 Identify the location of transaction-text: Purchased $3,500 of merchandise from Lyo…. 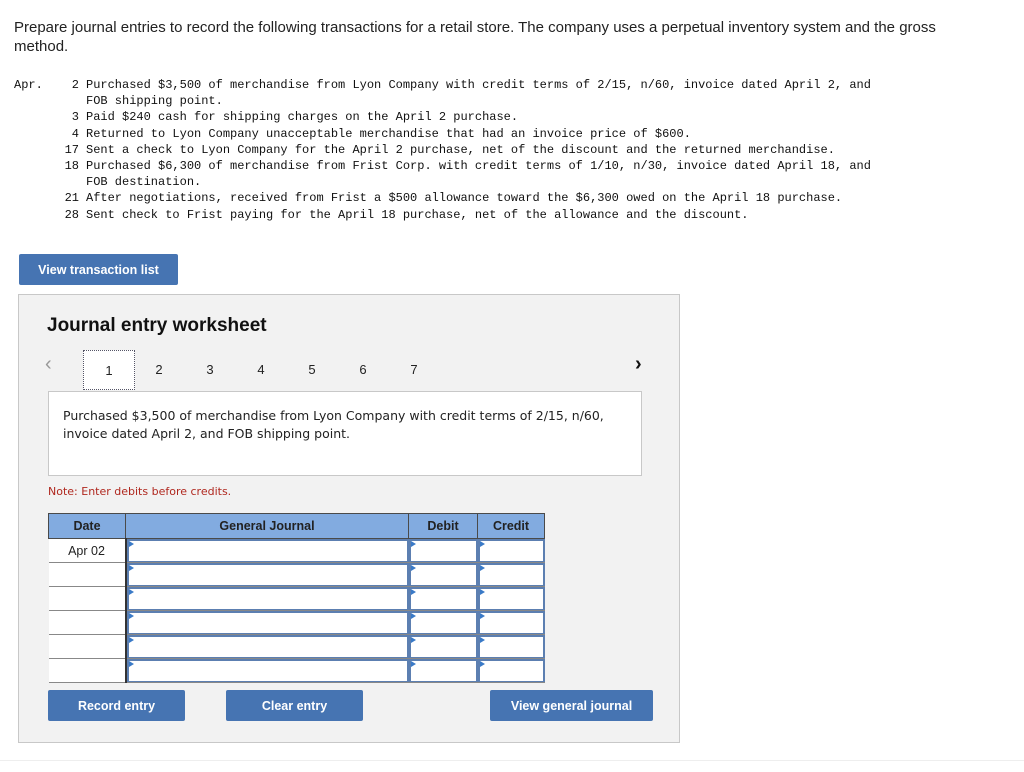
(478, 93).